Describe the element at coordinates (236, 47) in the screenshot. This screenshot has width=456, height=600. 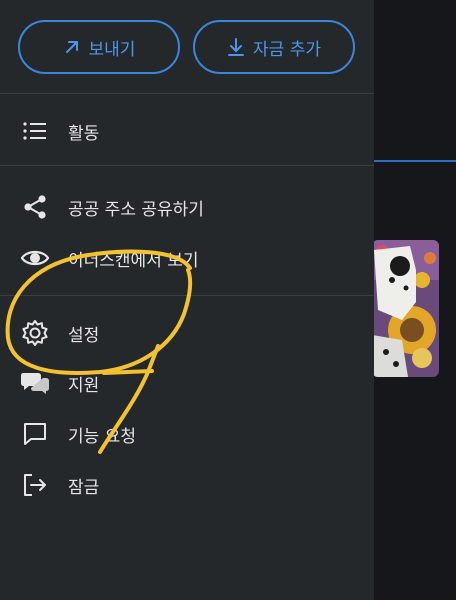
I see `download-icon` at that location.